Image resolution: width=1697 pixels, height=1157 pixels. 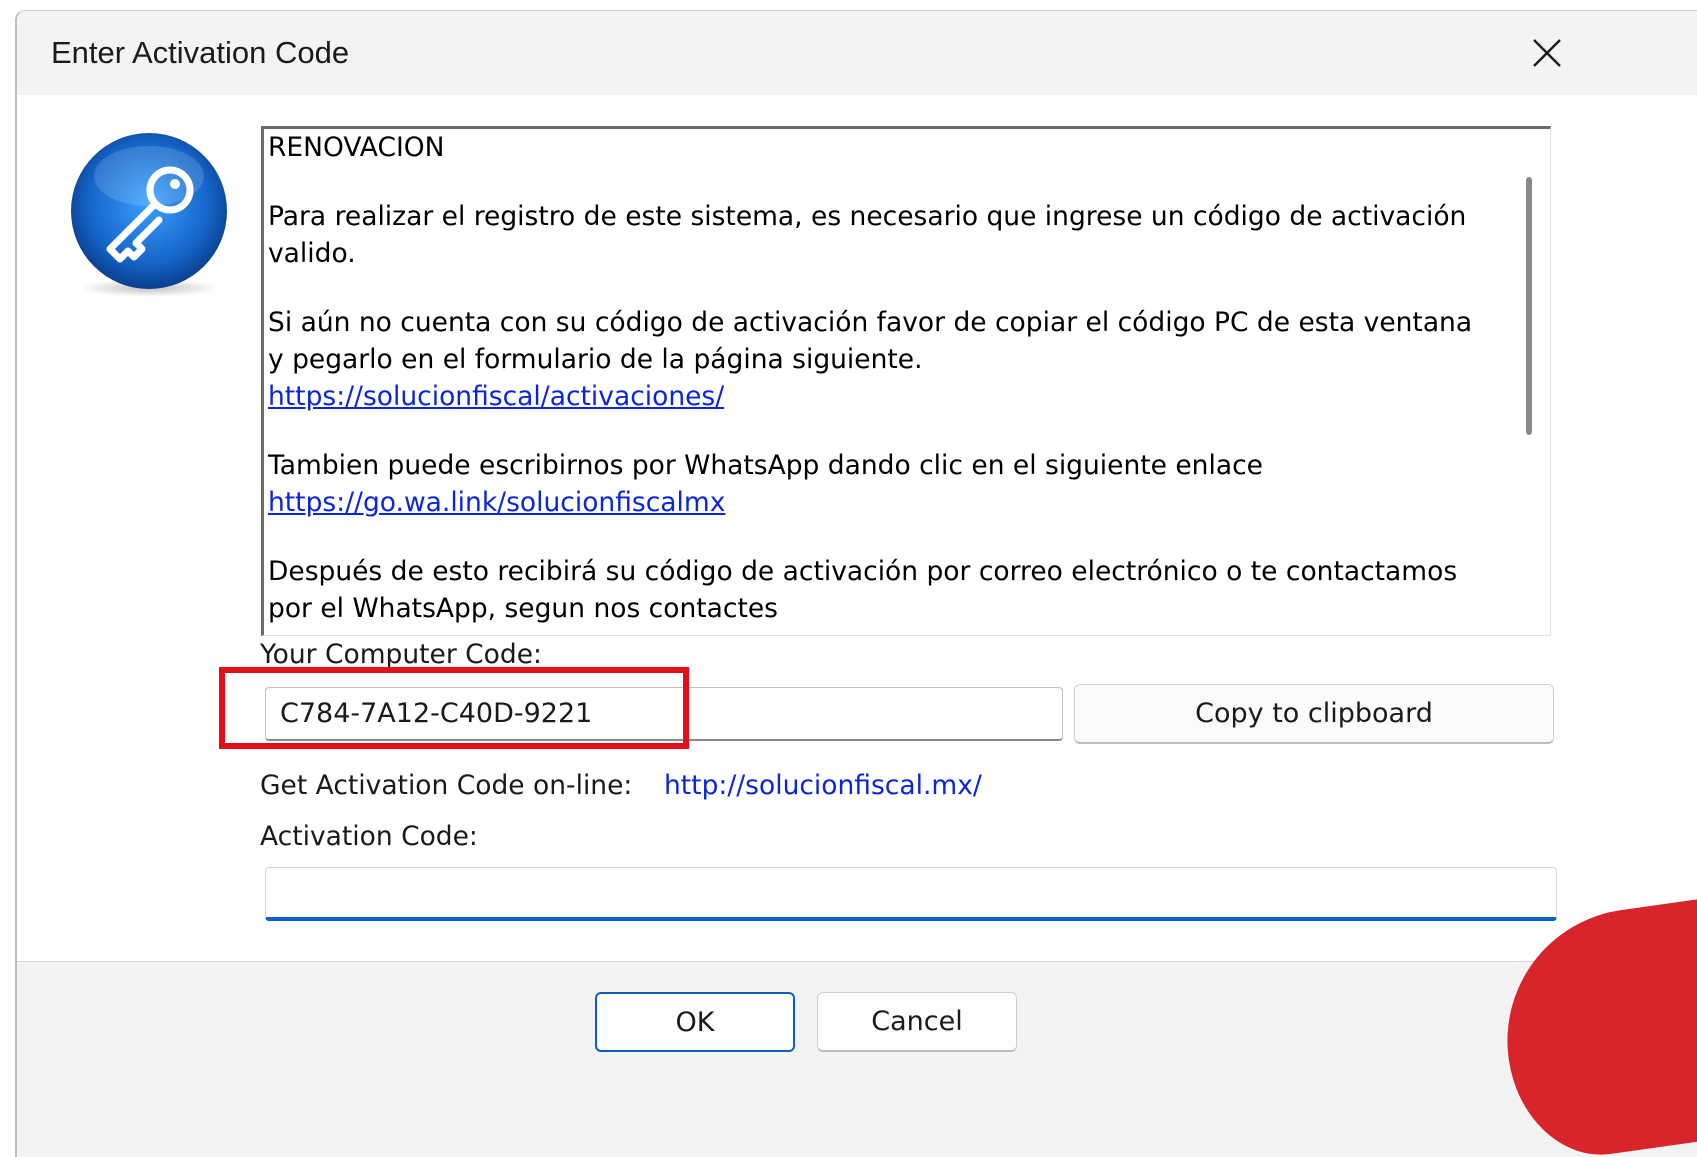 What do you see at coordinates (356, 147) in the screenshot?
I see `message-heading: RENOVACION` at bounding box center [356, 147].